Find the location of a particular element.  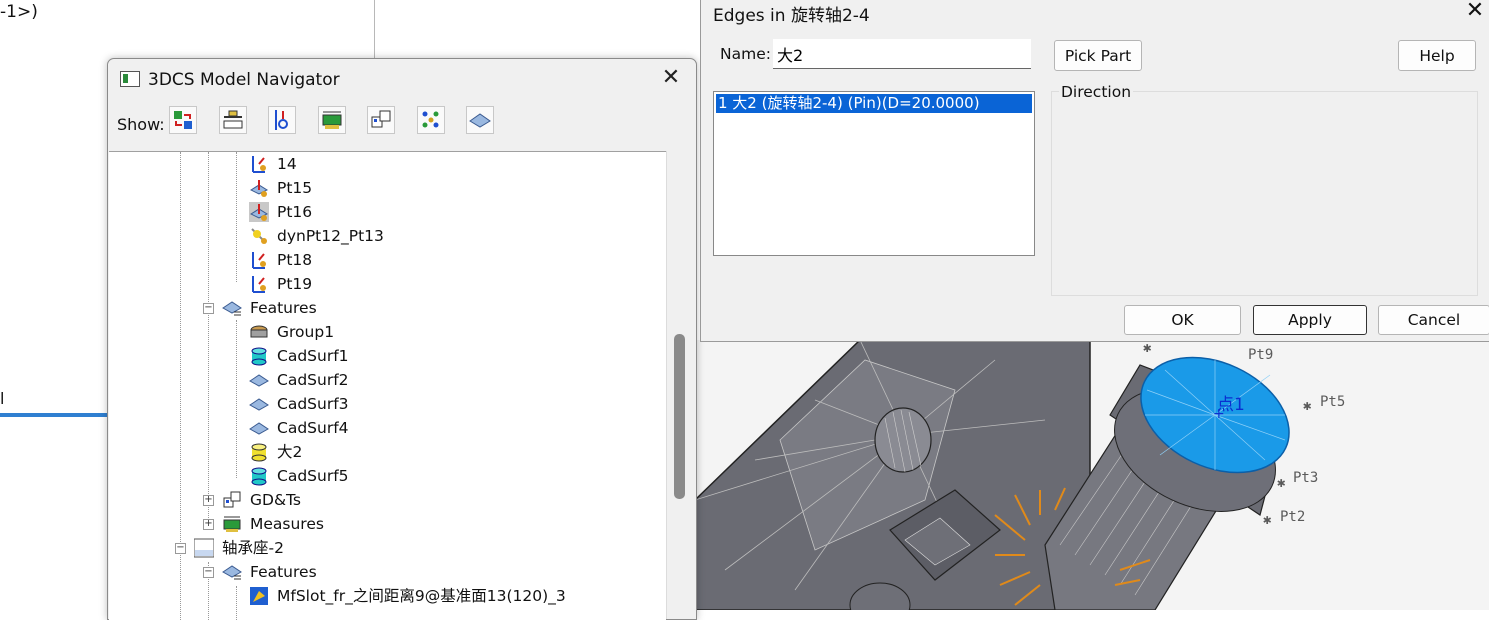

point-label-pt2: Pt2 is located at coordinates (1292, 517).